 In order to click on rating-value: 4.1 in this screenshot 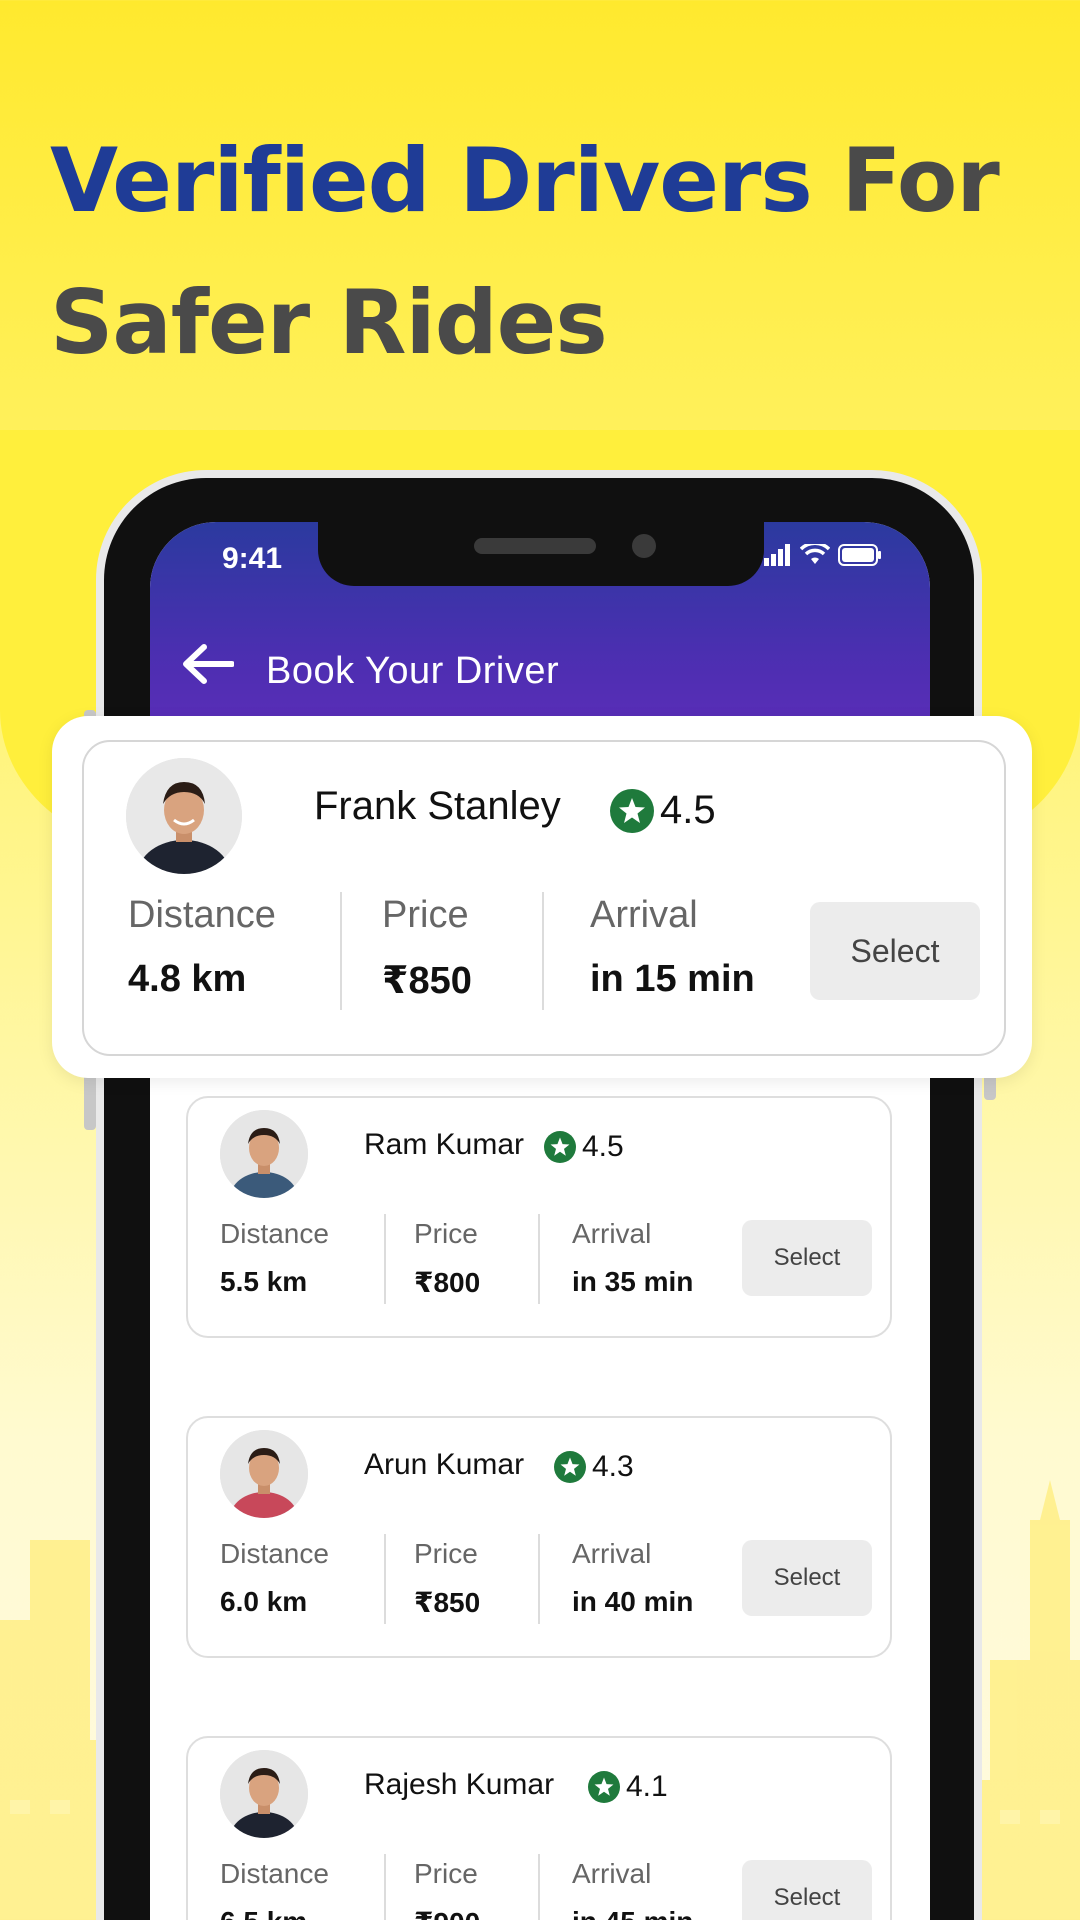, I will do `click(647, 1786)`.